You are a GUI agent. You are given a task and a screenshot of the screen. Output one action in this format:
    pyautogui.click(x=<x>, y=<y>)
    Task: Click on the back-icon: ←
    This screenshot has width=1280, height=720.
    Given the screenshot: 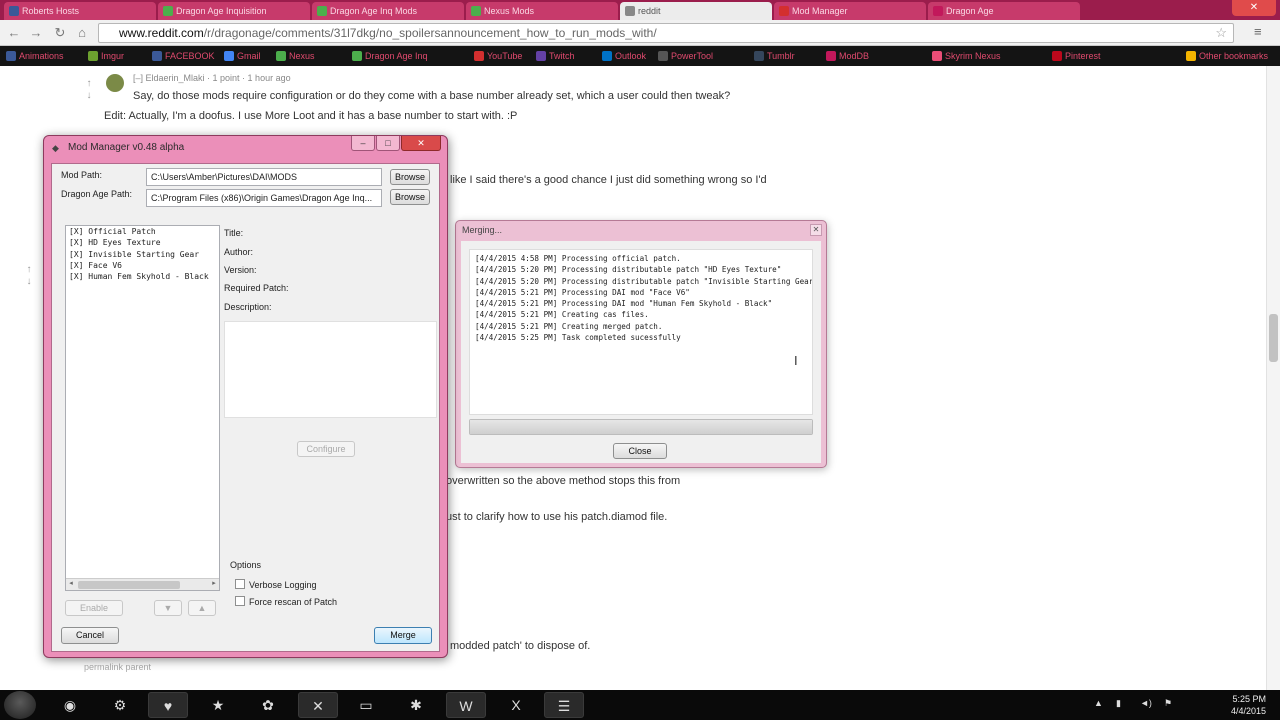 What is the action you would take?
    pyautogui.click(x=14, y=33)
    